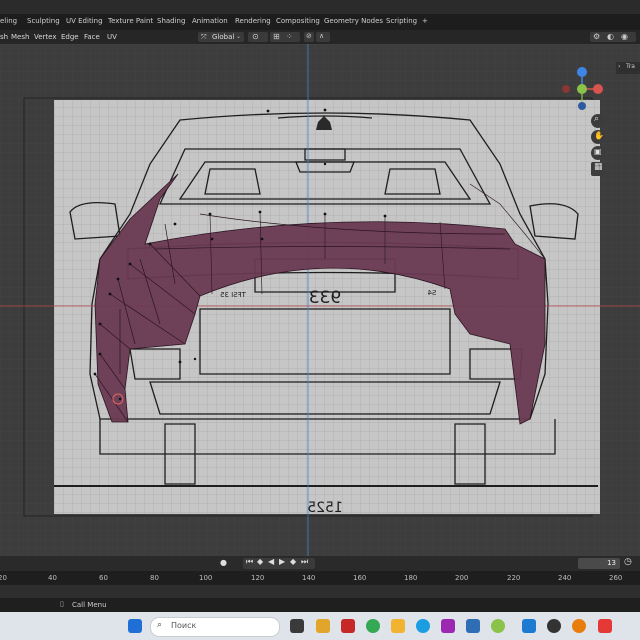  What do you see at coordinates (154, 578) in the screenshot?
I see `ruler-label: 80` at bounding box center [154, 578].